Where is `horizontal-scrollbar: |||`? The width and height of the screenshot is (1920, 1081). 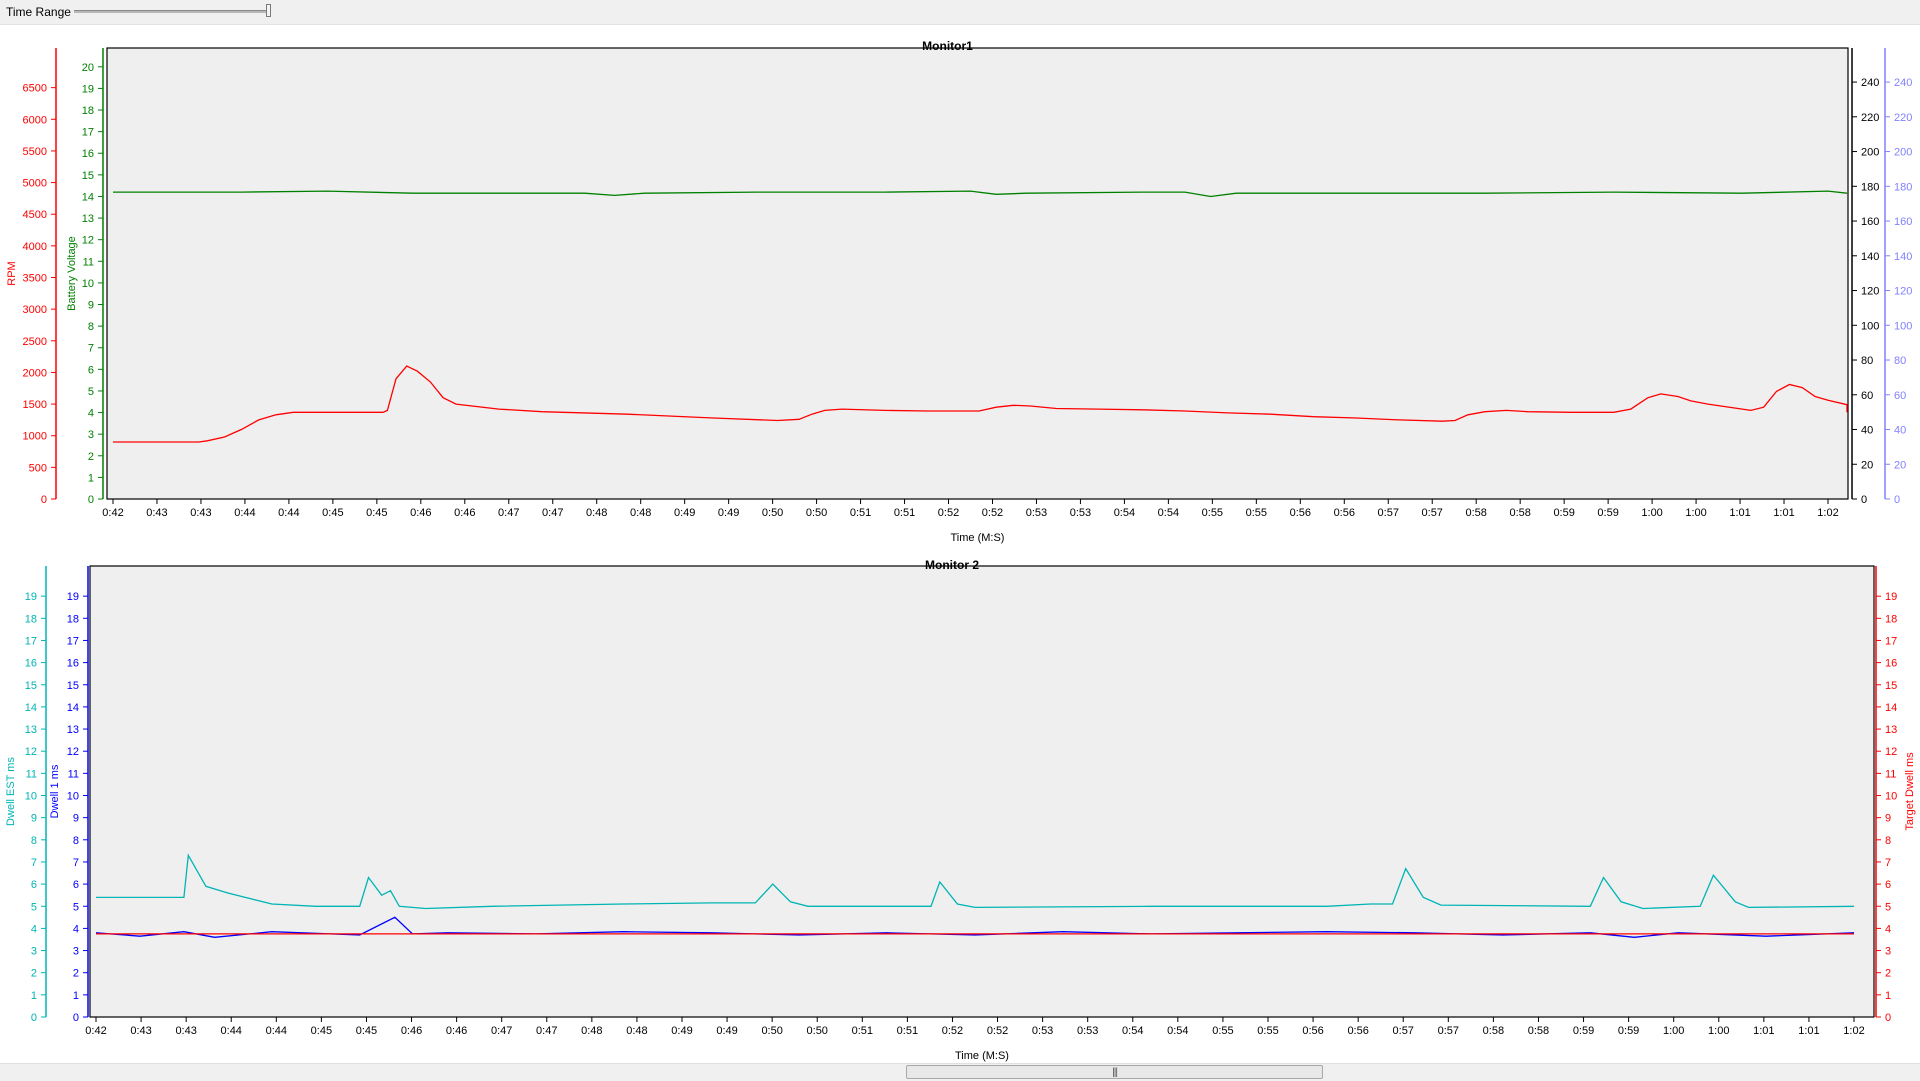
horizontal-scrollbar: ||| is located at coordinates (960, 1072).